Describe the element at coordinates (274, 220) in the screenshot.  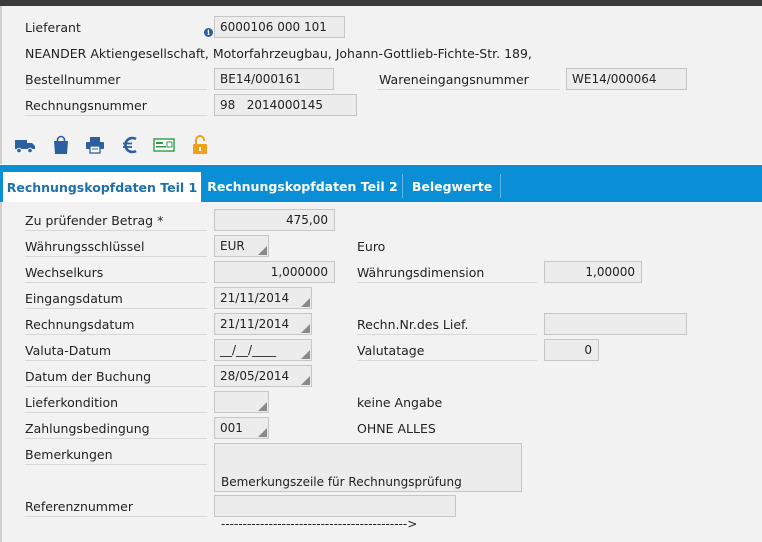
I see `betrag-field: 475,00` at that location.